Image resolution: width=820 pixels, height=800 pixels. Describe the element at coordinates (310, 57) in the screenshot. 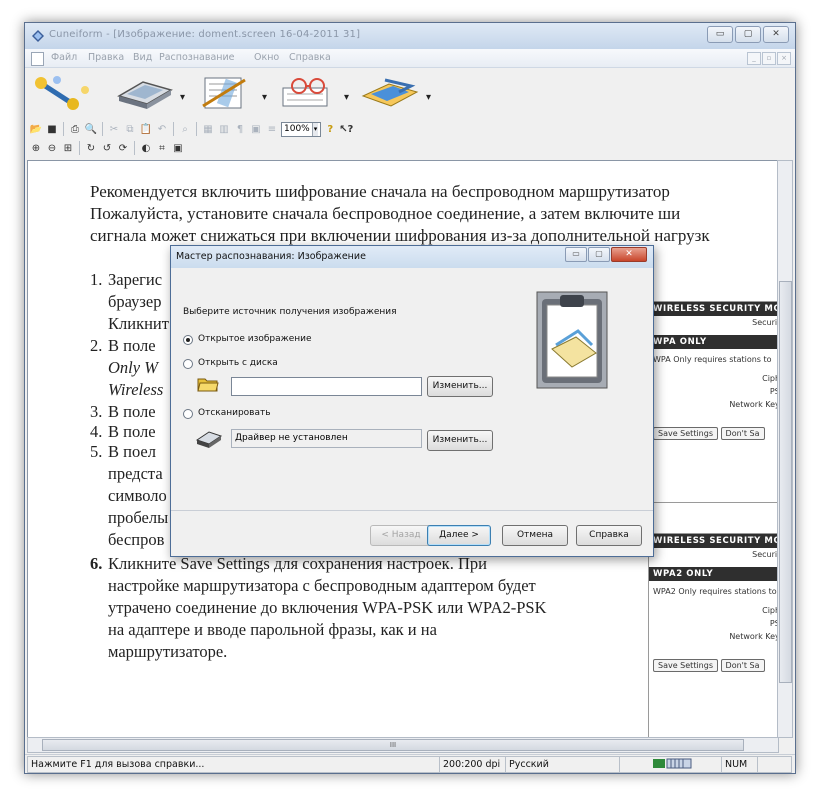

I see `menu-help: Справка` at that location.